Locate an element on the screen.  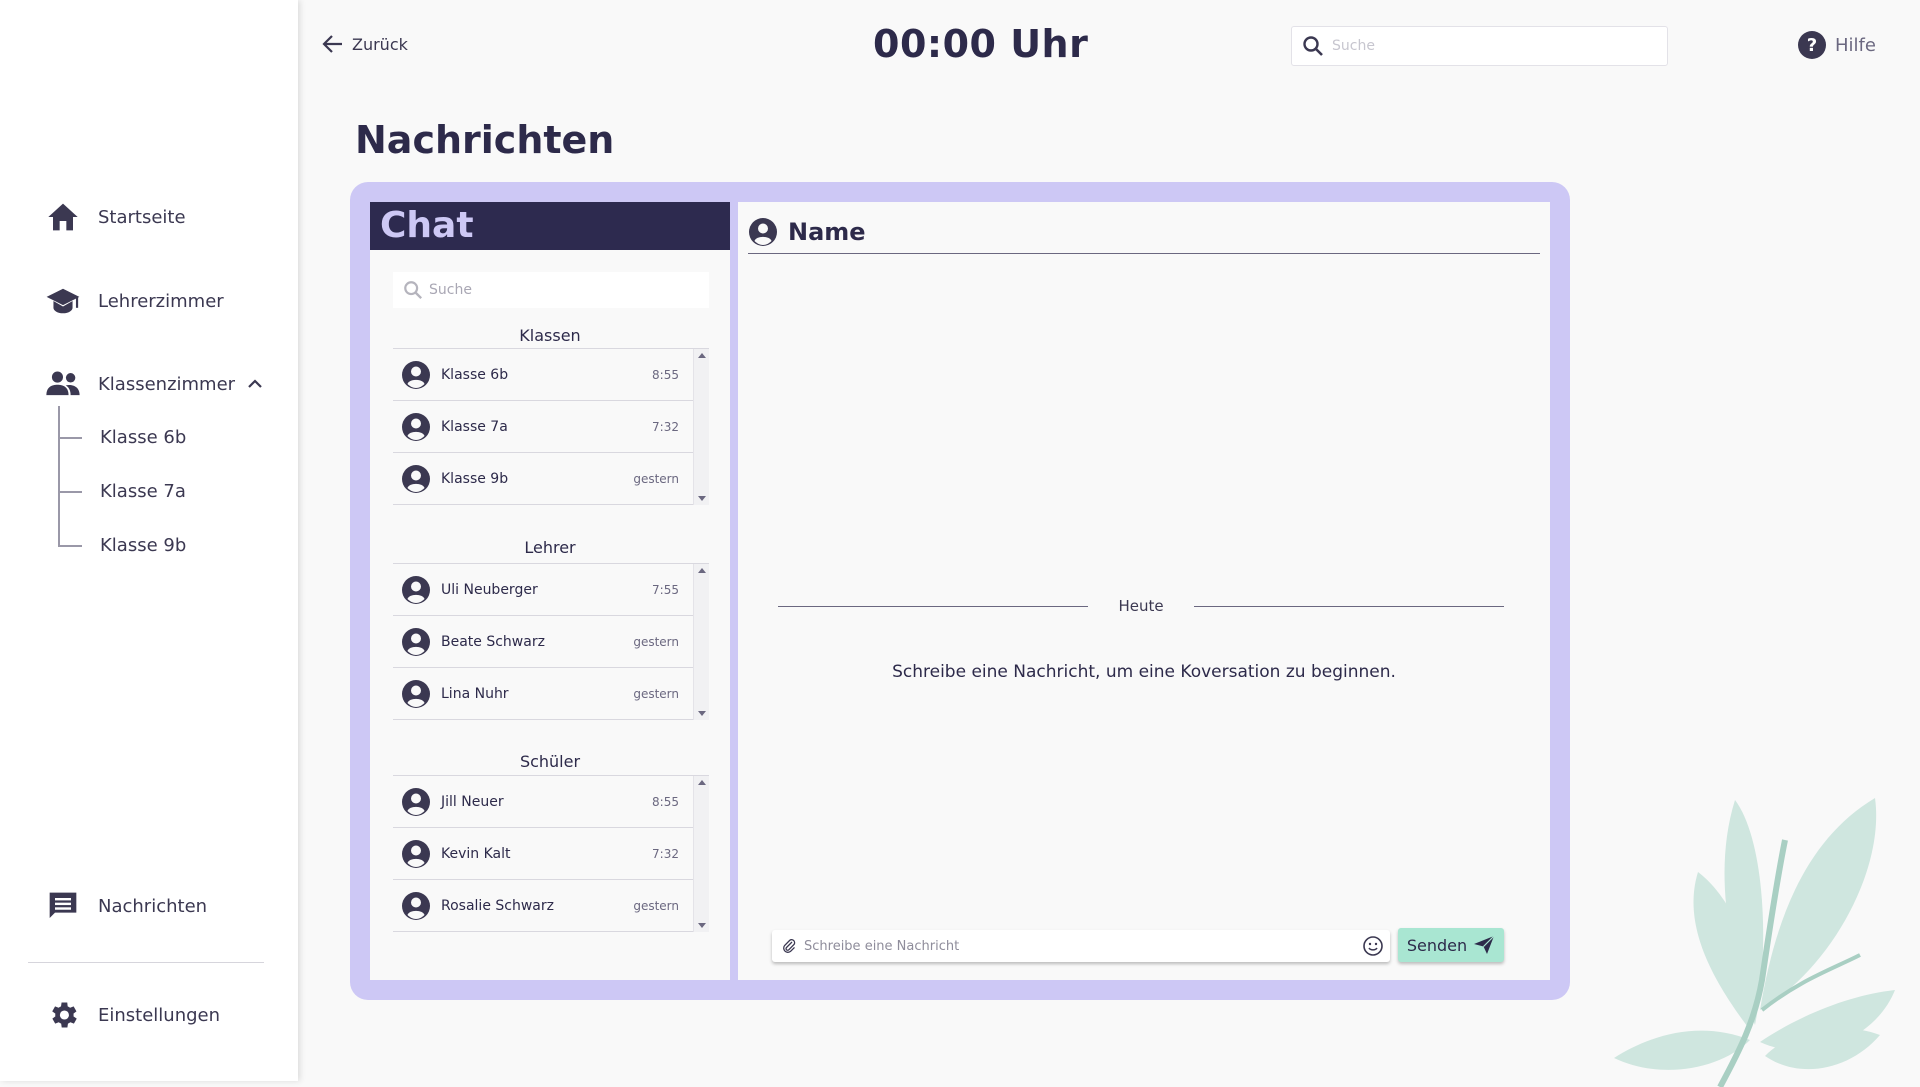
compose-bar is located at coordinates (1081, 946).